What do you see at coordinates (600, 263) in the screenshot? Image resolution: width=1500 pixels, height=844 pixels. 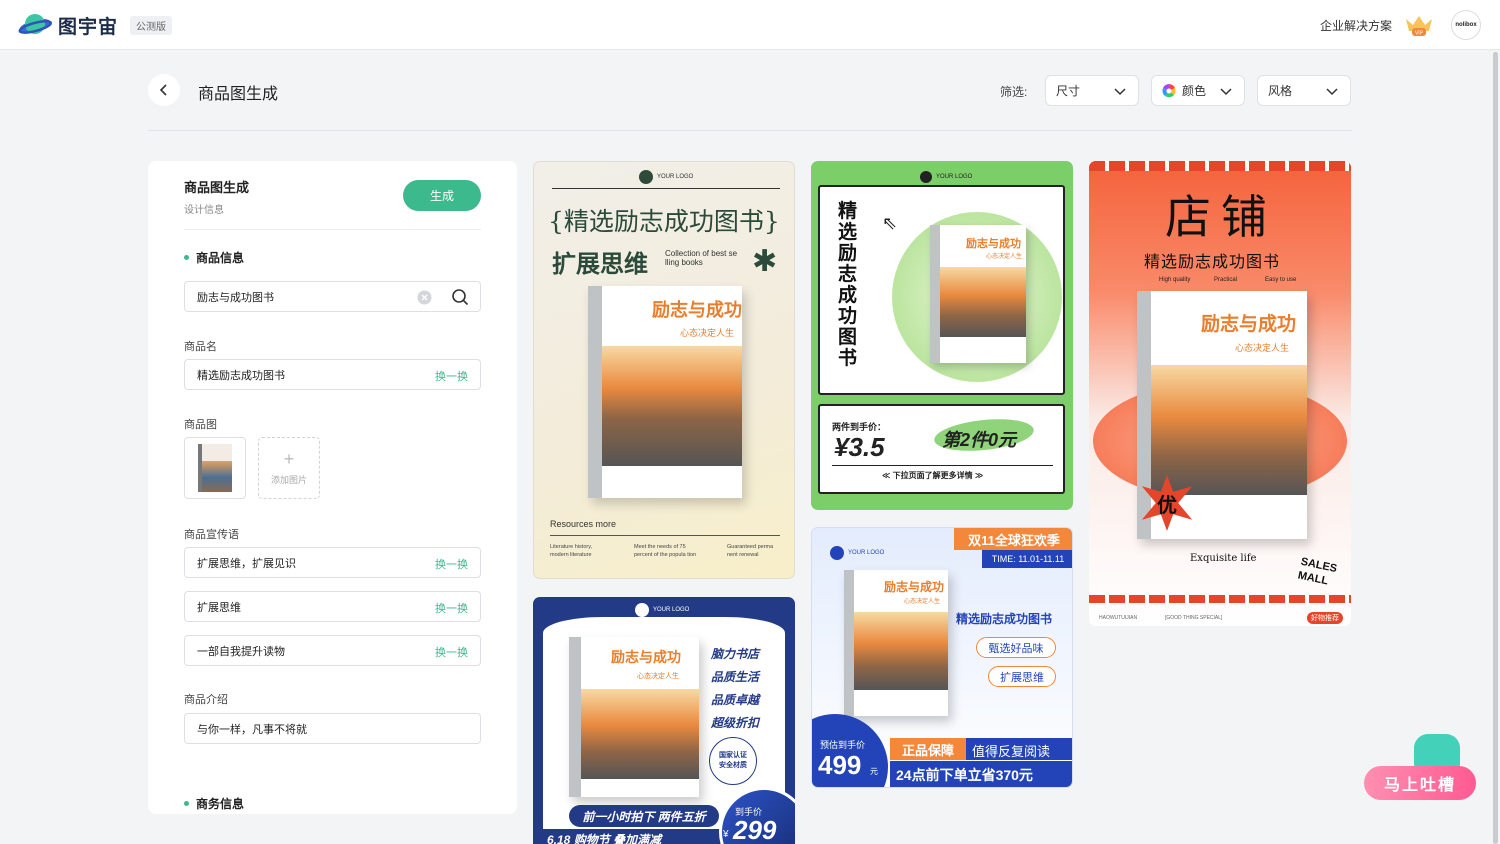 I see `card-subheadline: 扩展思维` at bounding box center [600, 263].